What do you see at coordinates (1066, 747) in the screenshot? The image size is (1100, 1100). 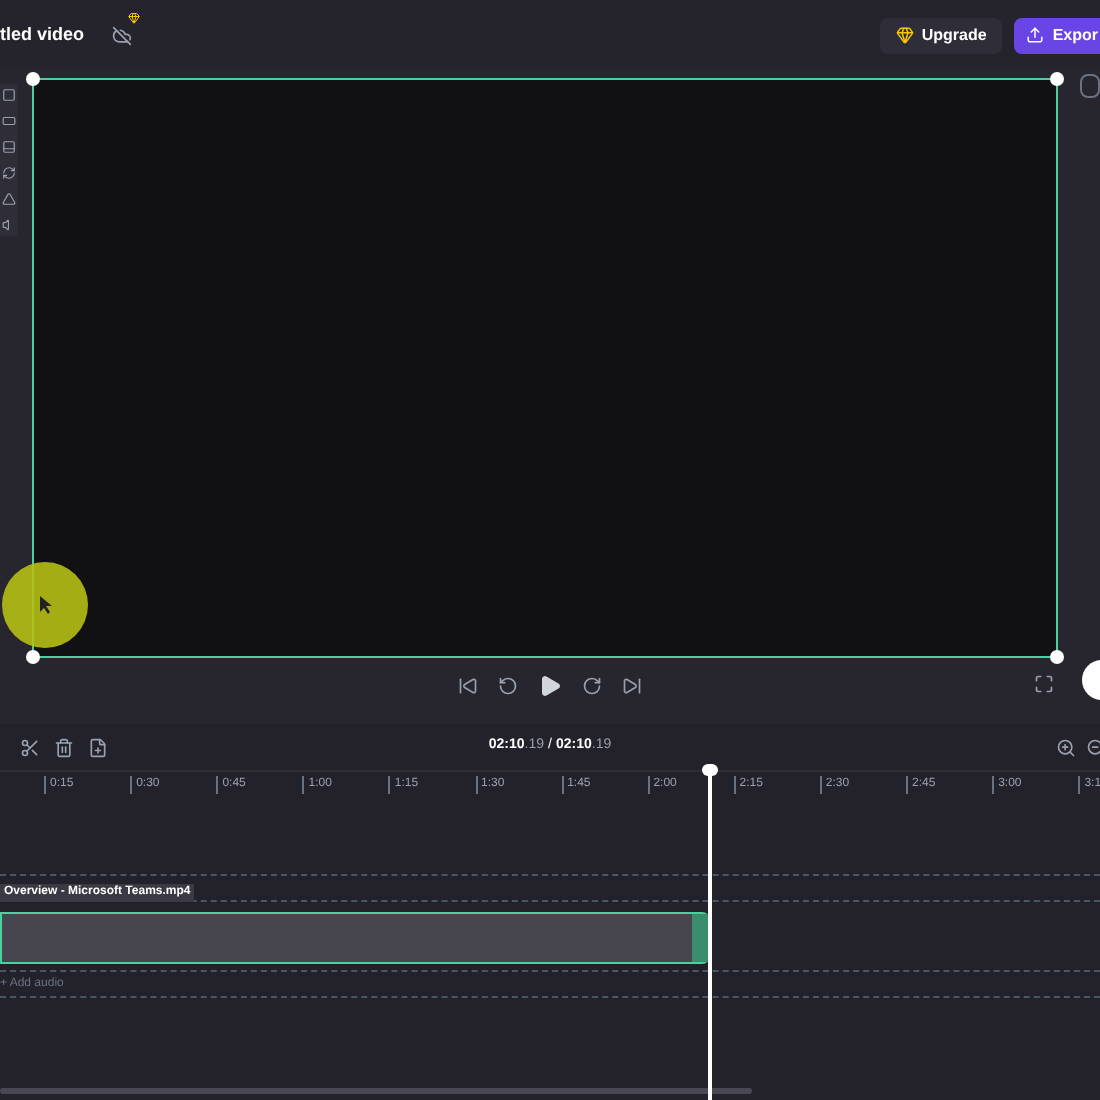 I see `zoom-in-icon` at bounding box center [1066, 747].